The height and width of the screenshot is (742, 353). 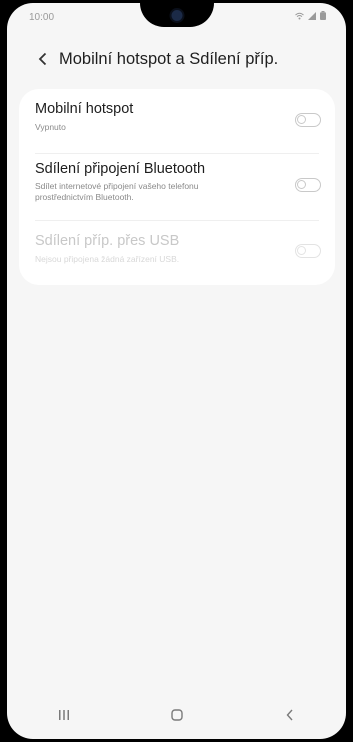 I want to click on status-time: 10:00, so click(x=42, y=17).